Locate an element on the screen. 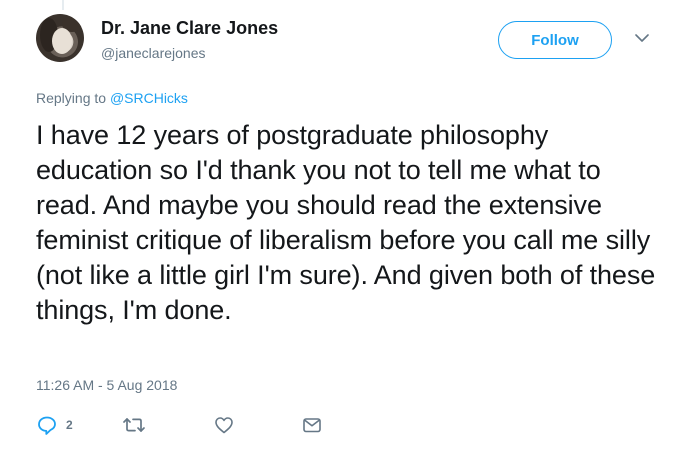 This screenshot has width=690, height=464. follow-button: Follow is located at coordinates (555, 40).